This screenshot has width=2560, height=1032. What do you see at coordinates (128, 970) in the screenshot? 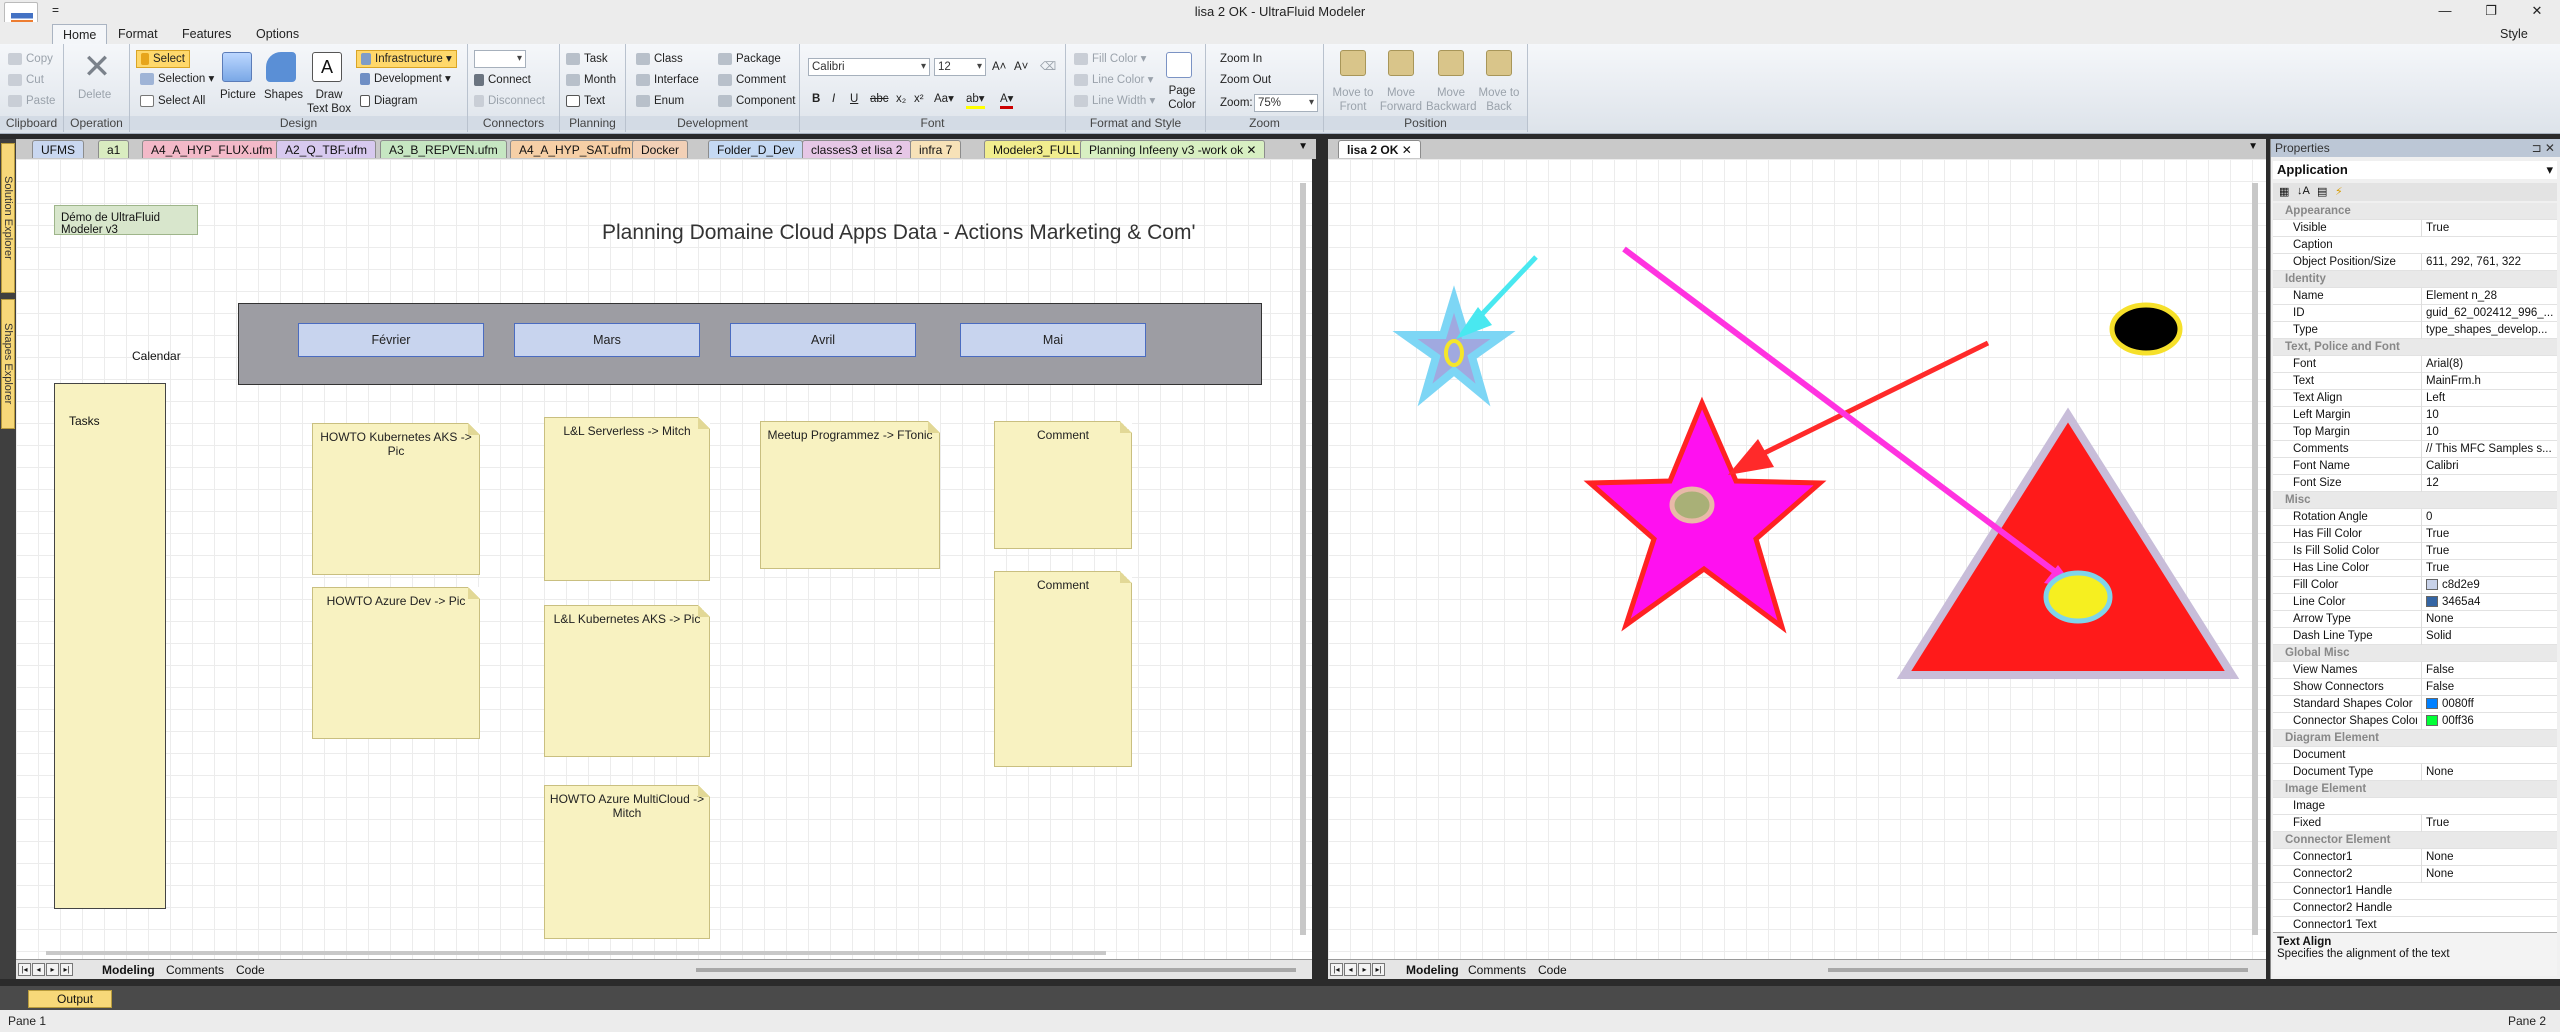
I see `tab-modeling: Modeling` at bounding box center [128, 970].